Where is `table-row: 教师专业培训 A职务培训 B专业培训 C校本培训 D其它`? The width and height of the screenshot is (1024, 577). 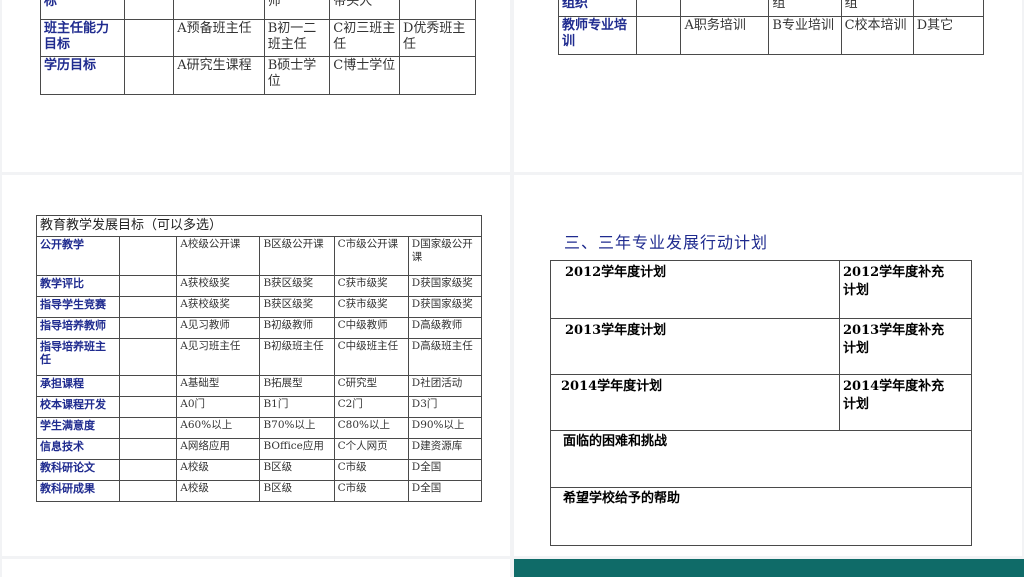
table-row: 教师专业培训 A职务培训 B专业培训 C校本培训 D其它 is located at coordinates (771, 35).